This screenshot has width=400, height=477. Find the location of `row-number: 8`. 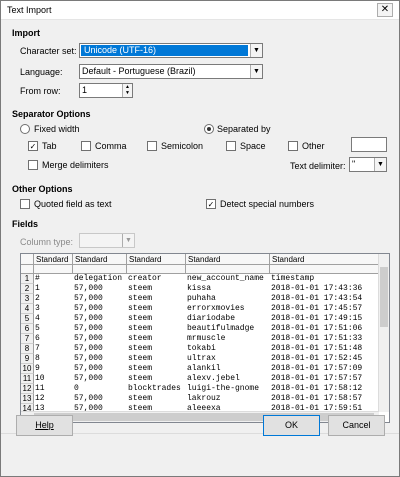

row-number: 8 is located at coordinates (27, 349).